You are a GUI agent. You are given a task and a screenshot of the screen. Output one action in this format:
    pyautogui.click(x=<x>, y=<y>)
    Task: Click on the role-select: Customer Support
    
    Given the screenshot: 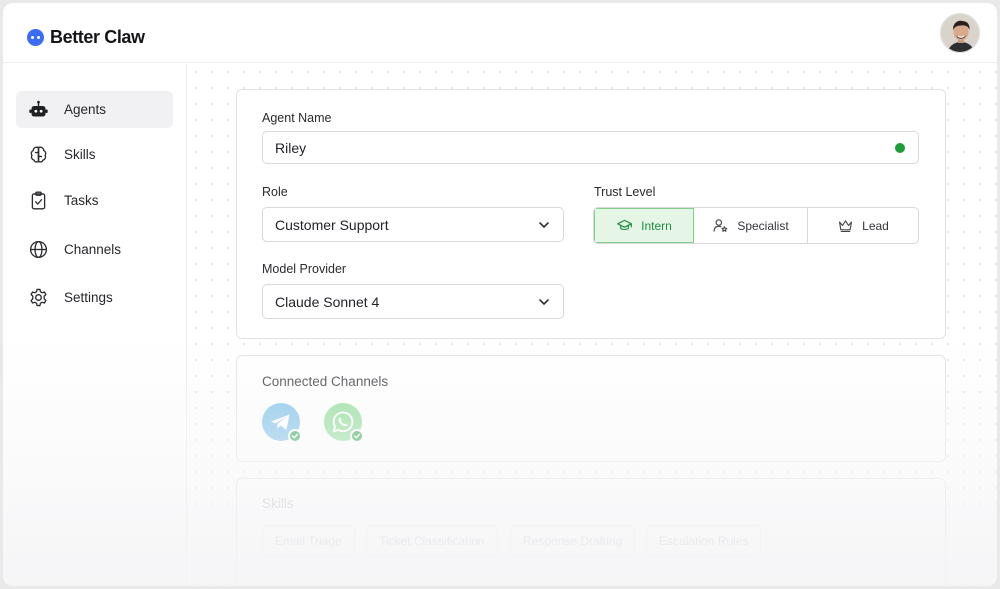 What is the action you would take?
    pyautogui.click(x=413, y=224)
    